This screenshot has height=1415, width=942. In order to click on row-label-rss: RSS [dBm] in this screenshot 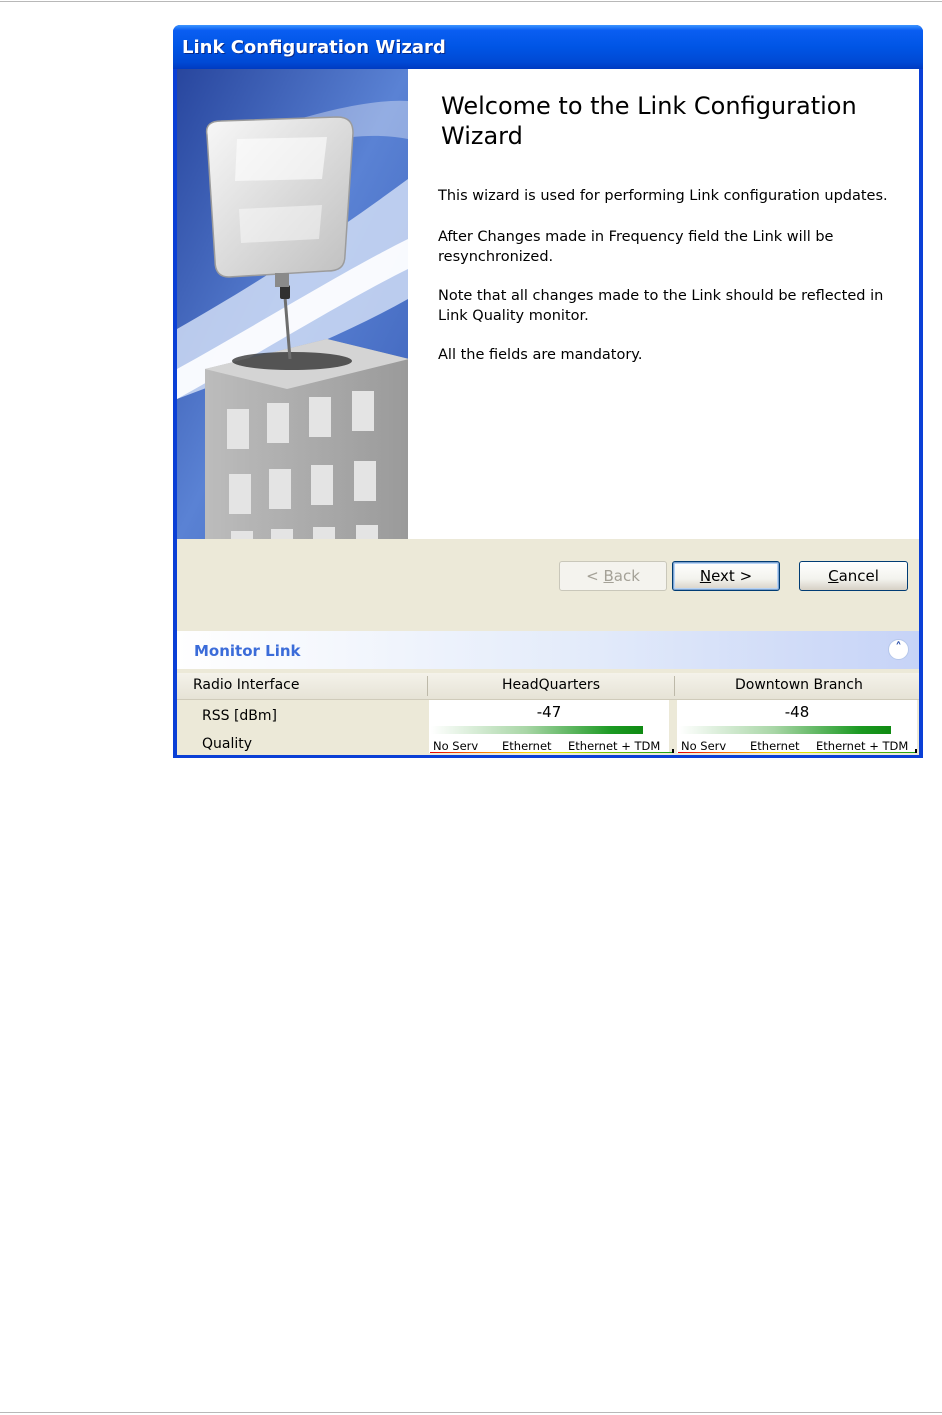, I will do `click(240, 716)`.